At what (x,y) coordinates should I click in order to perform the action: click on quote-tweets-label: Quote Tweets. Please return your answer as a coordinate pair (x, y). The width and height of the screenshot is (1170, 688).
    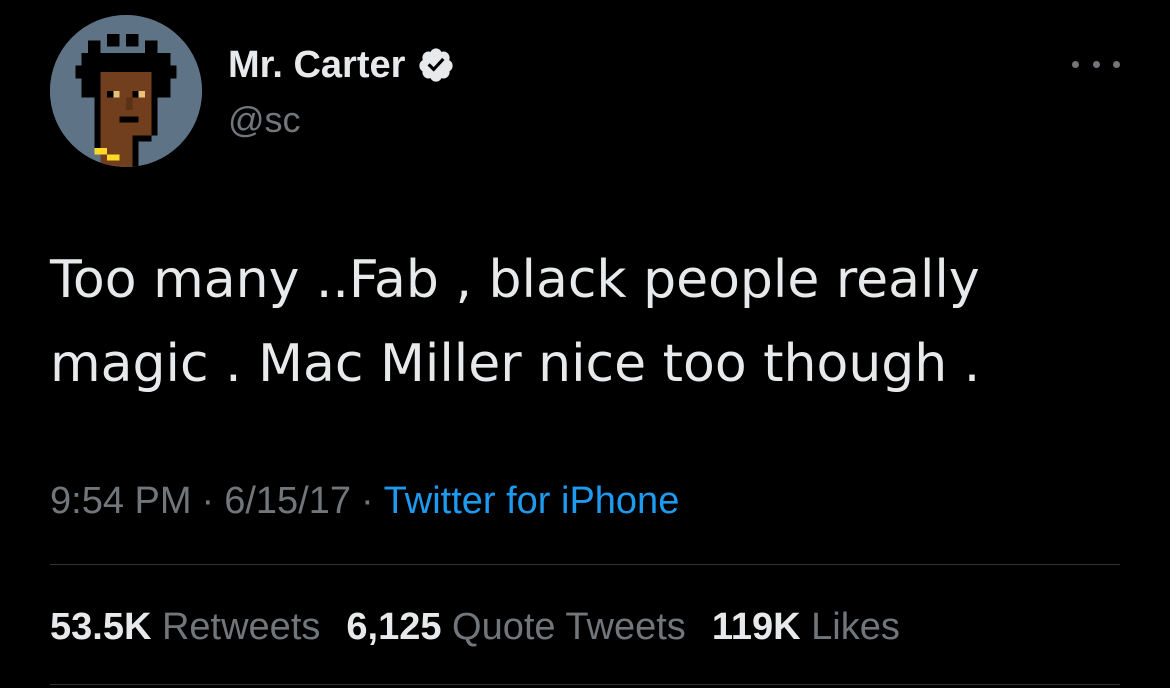
    Looking at the image, I should click on (569, 627).